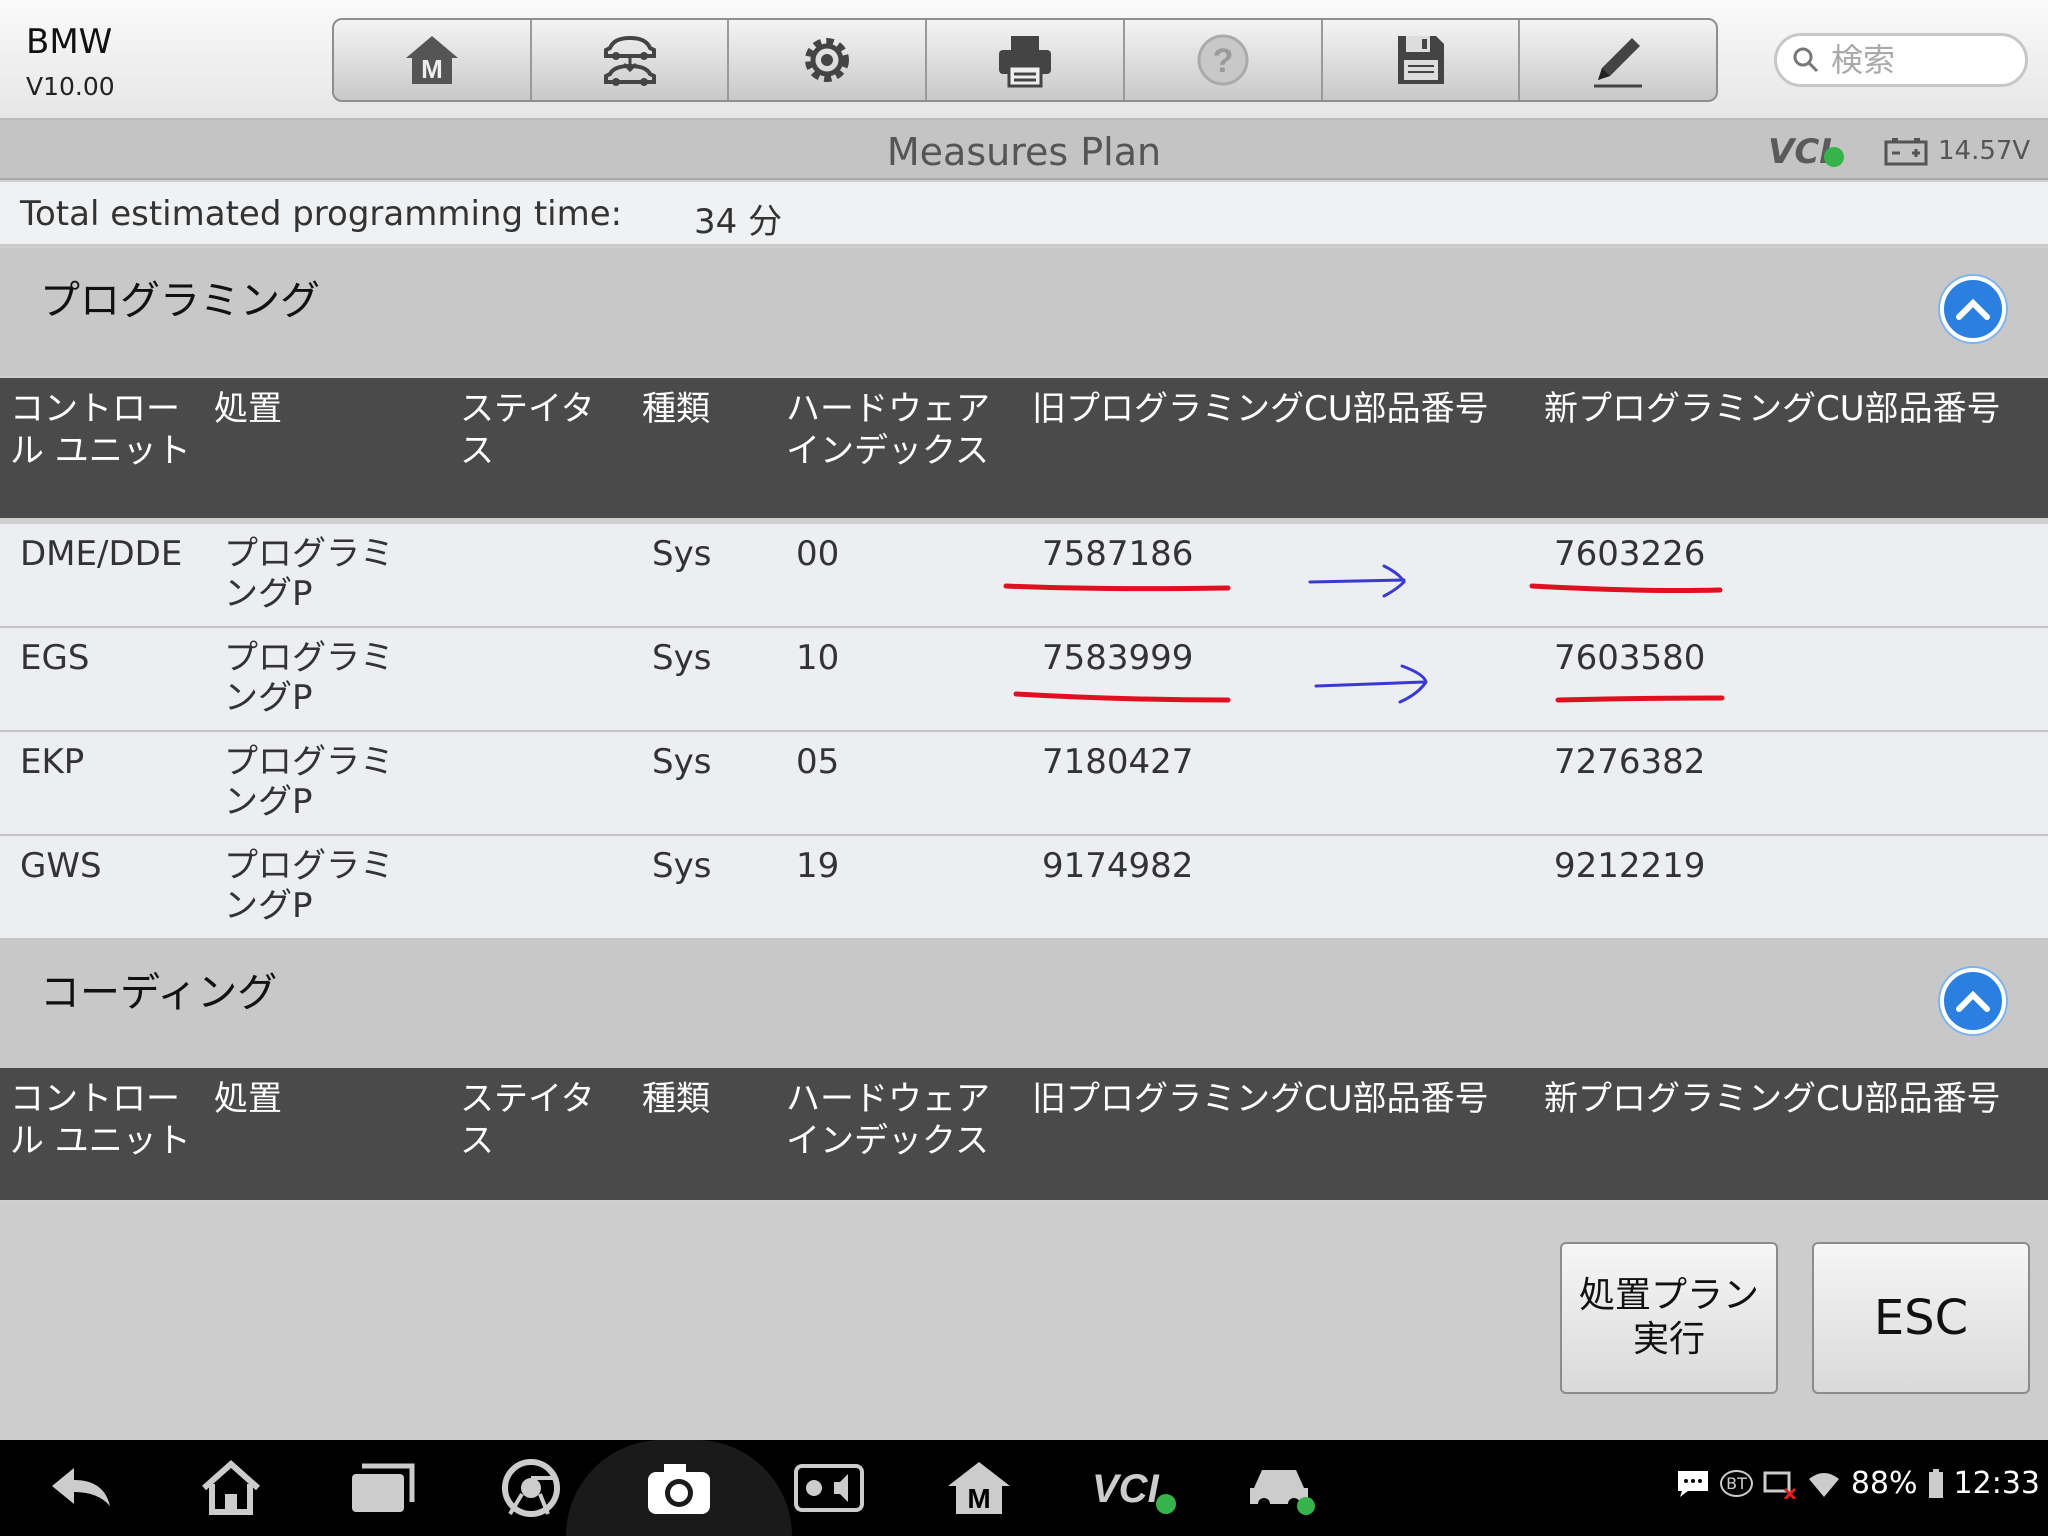 The height and width of the screenshot is (1536, 2048). I want to click on collapse-programming-button, so click(1973, 309).